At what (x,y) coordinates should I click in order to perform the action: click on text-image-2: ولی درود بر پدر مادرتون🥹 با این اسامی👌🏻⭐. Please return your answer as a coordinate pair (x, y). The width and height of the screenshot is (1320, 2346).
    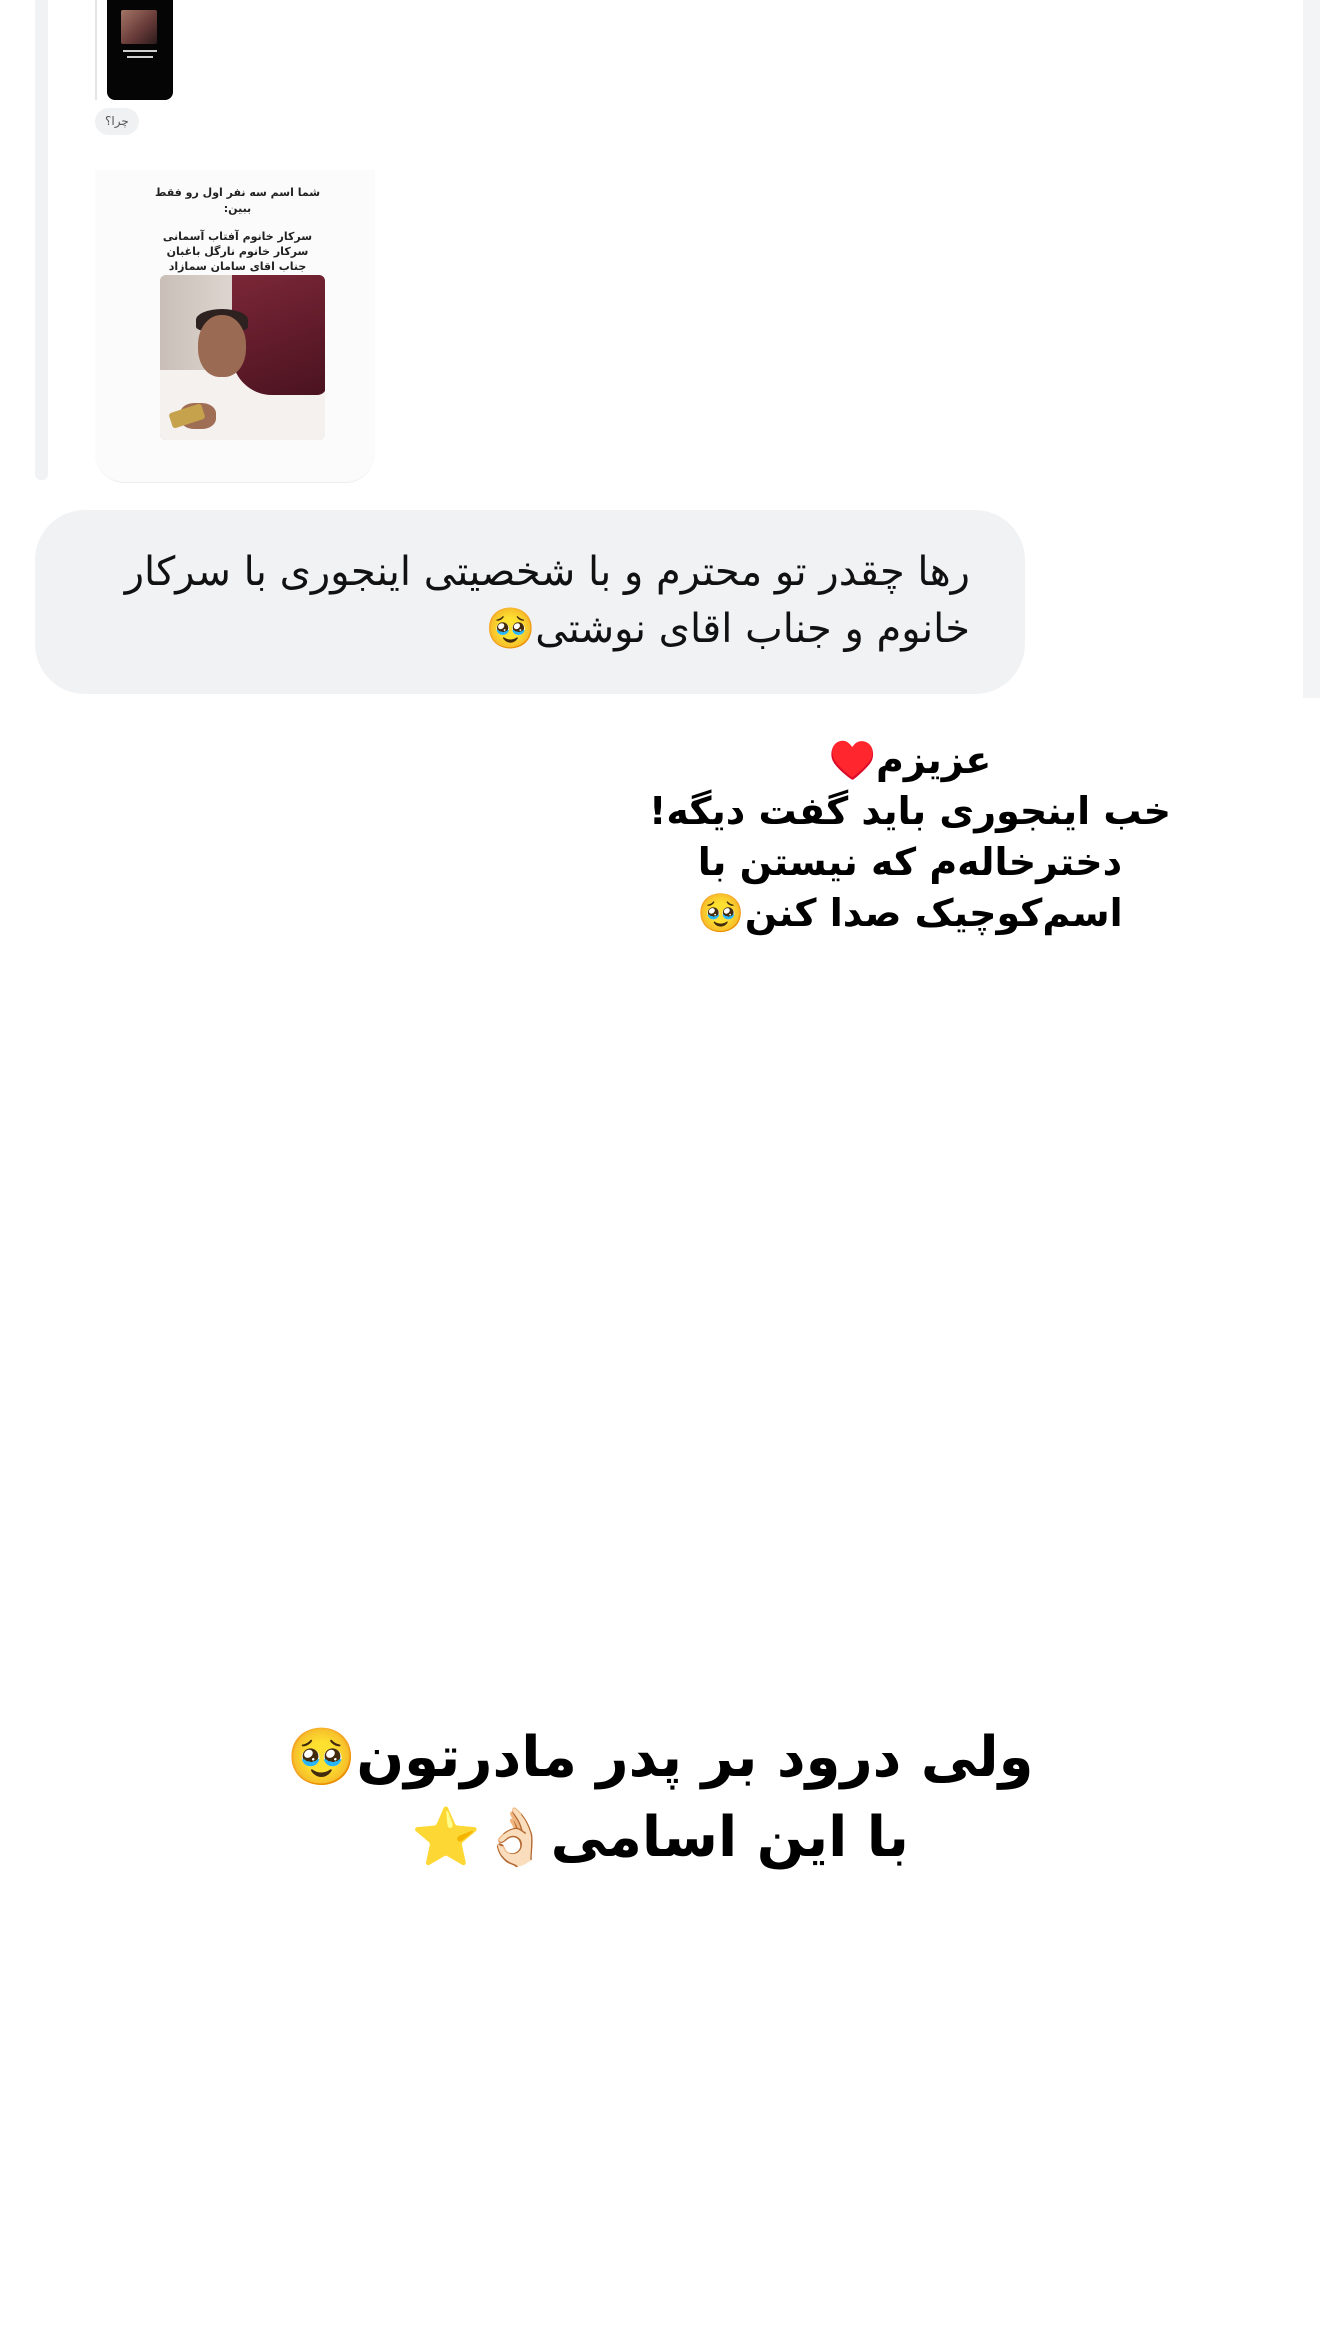
    Looking at the image, I should click on (660, 1798).